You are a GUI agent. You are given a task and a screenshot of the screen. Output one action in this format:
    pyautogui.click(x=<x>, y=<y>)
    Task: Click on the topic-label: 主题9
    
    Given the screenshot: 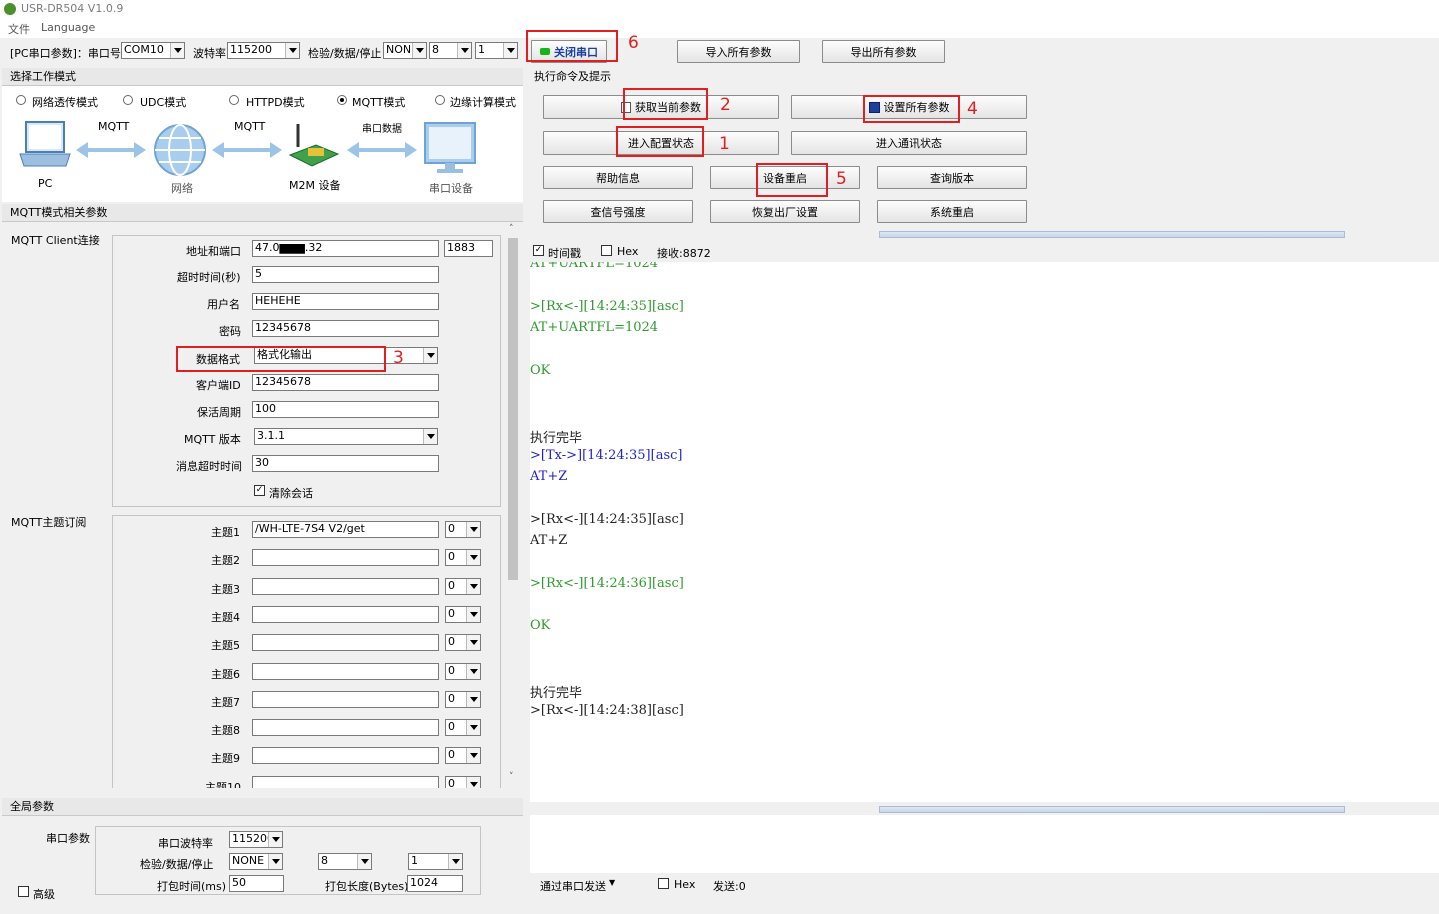 What is the action you would take?
    pyautogui.click(x=225, y=758)
    